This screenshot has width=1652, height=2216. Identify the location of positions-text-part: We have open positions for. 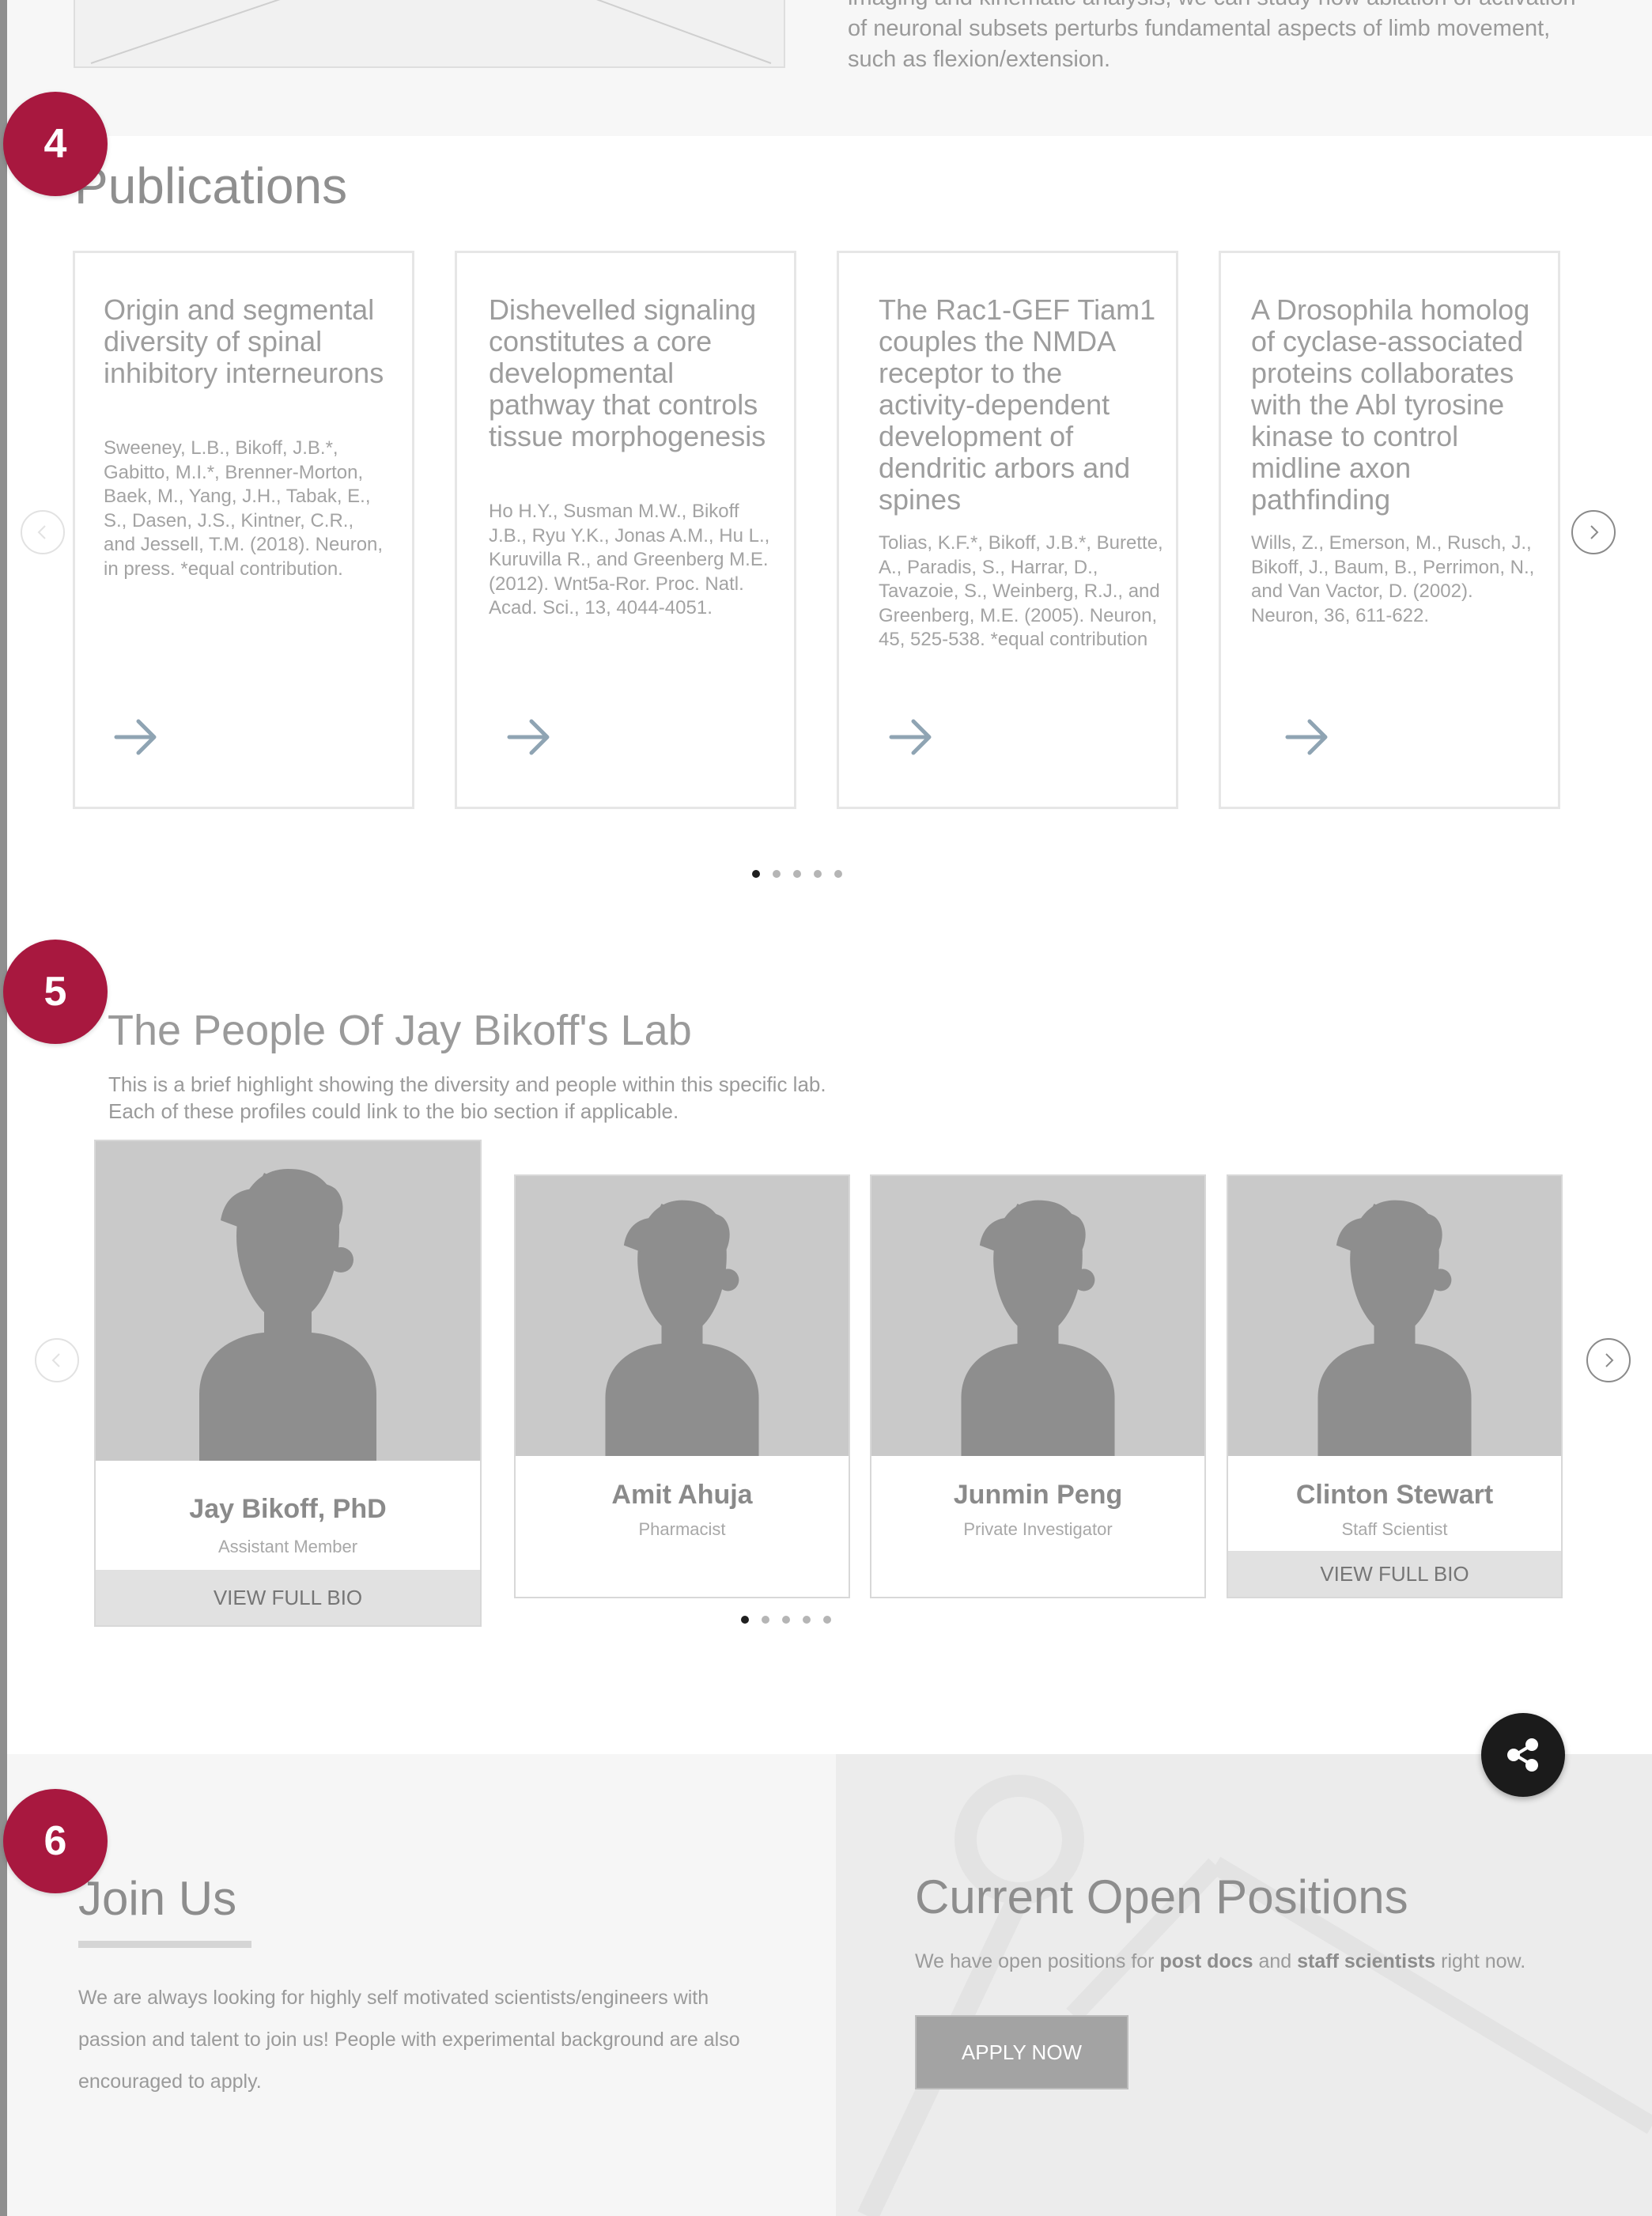
(1037, 1961).